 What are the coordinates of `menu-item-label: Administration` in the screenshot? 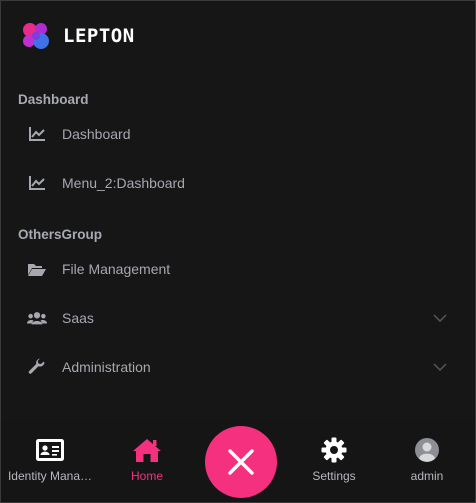 It's located at (106, 367).